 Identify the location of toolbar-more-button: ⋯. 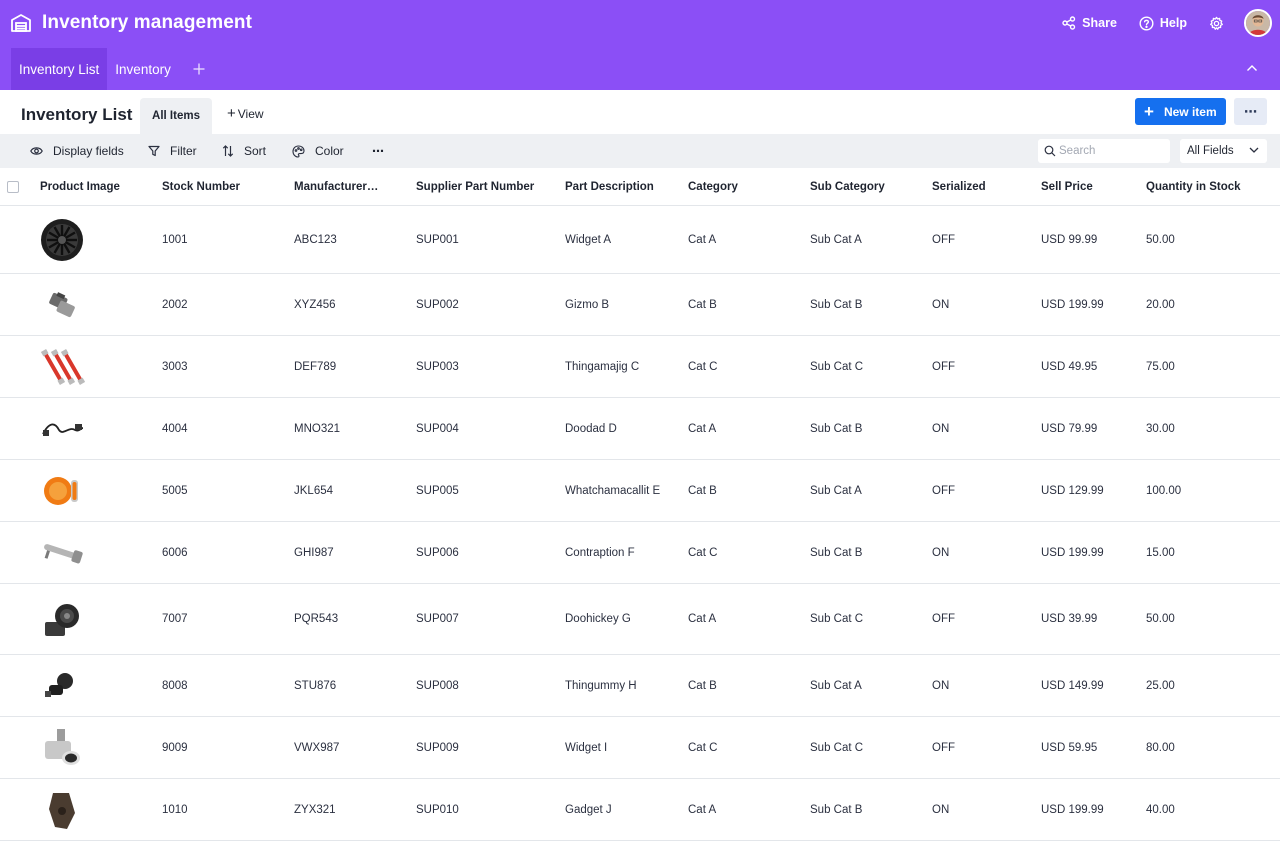
(378, 151).